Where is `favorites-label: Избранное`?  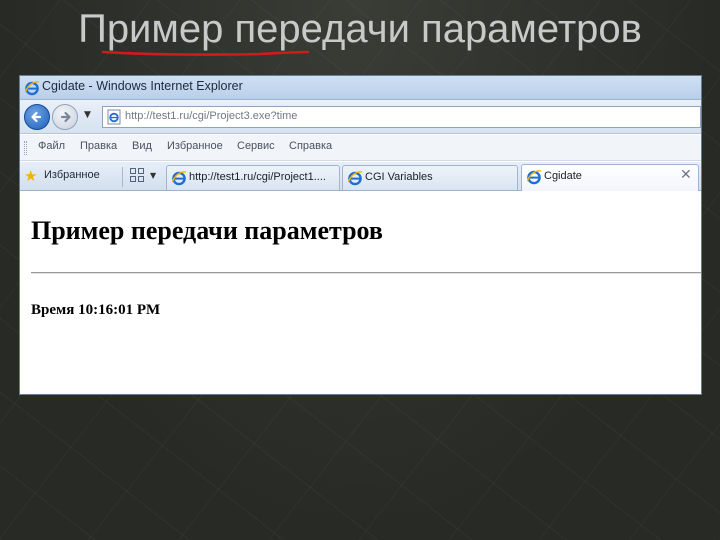
favorites-label: Избранное is located at coordinates (72, 175).